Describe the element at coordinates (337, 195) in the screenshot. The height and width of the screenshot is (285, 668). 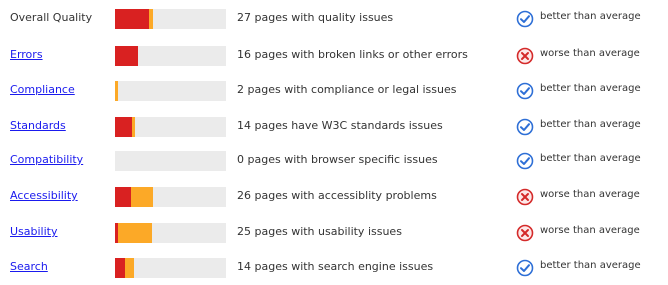
I see `issue-description: 26 pages with accessiblity problems` at that location.